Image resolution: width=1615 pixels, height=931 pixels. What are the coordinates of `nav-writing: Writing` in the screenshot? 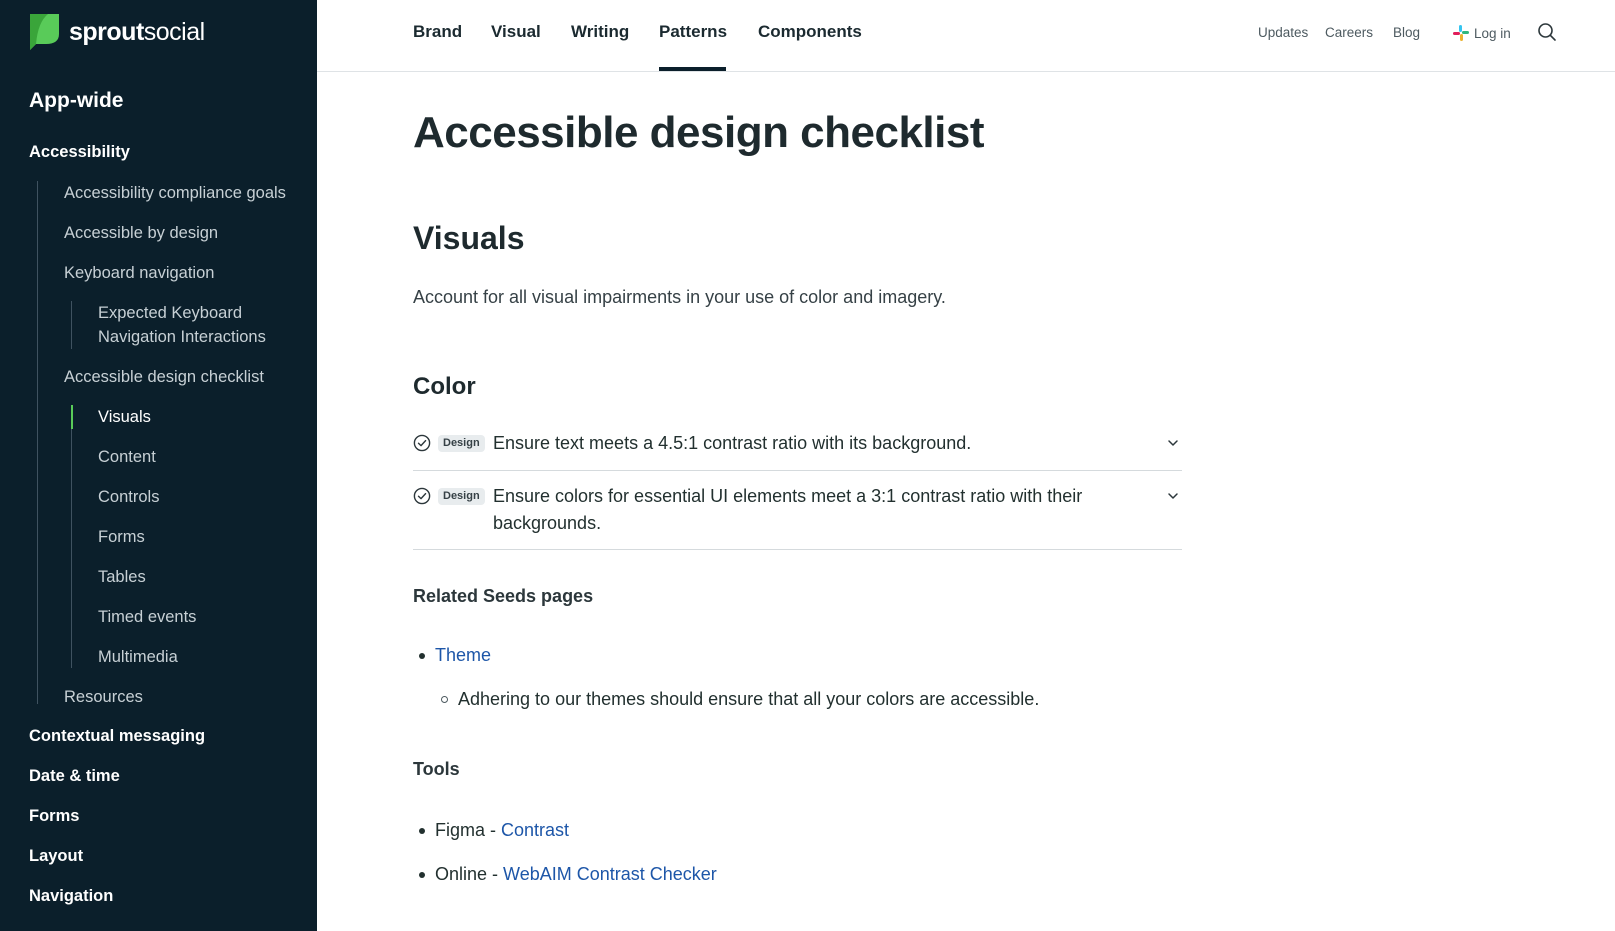 It's located at (600, 32).